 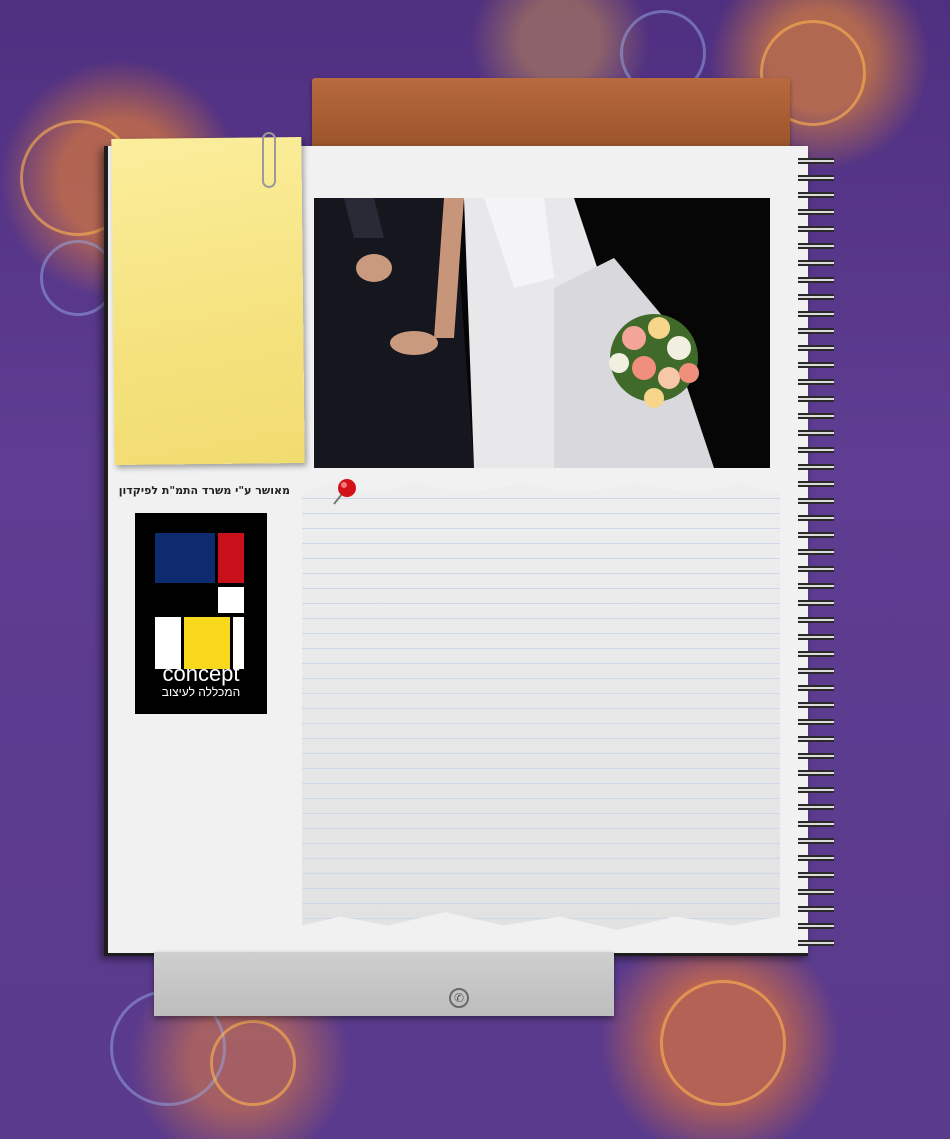 I want to click on logo-blue-block, so click(x=185, y=558).